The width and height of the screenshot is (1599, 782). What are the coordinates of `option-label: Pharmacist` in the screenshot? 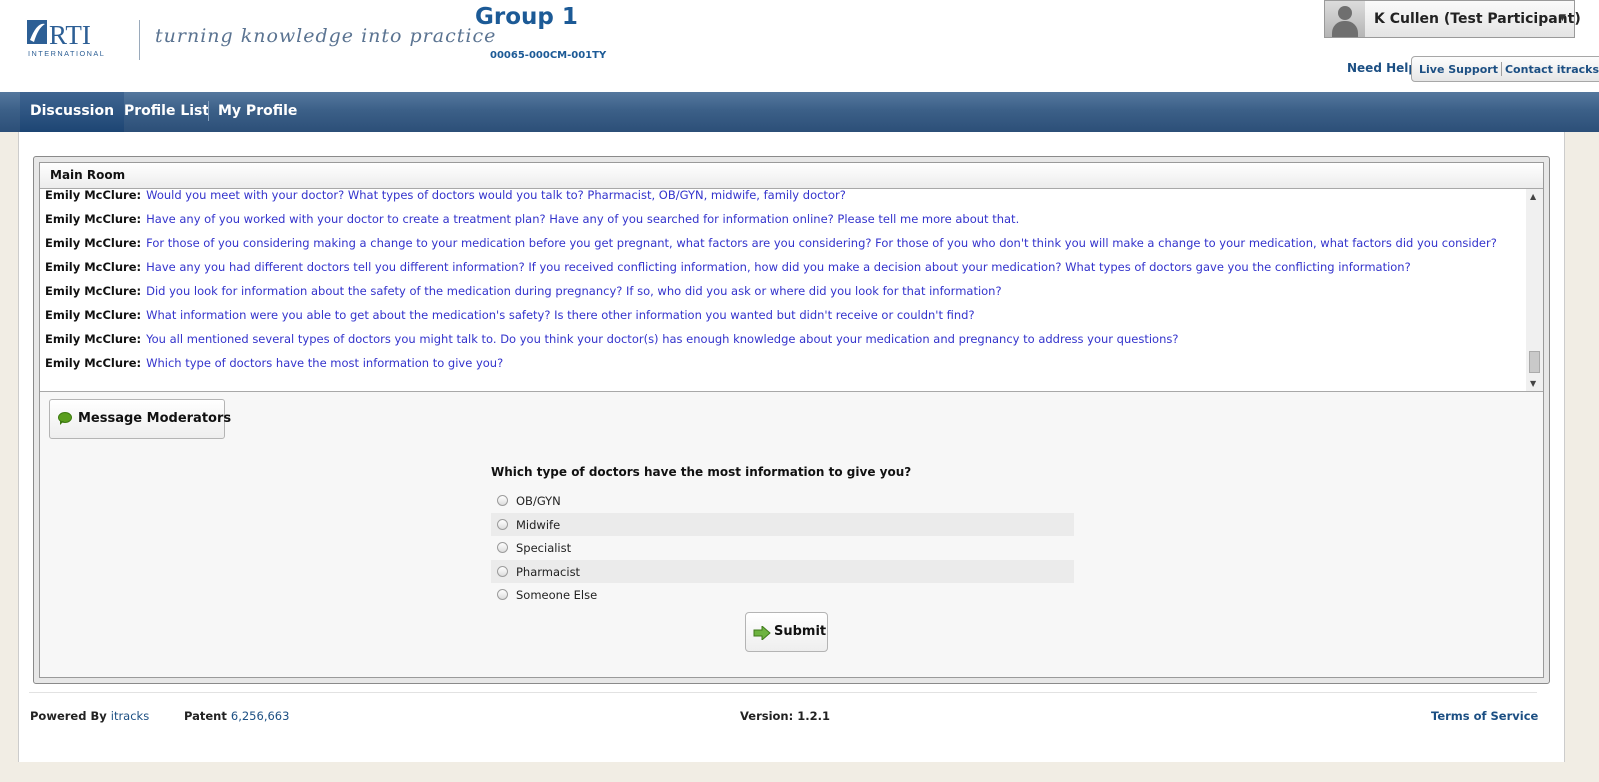 It's located at (548, 571).